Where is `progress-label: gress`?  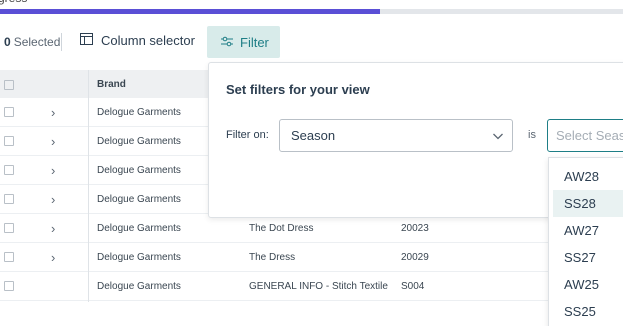
progress-label: gress is located at coordinates (13, 2).